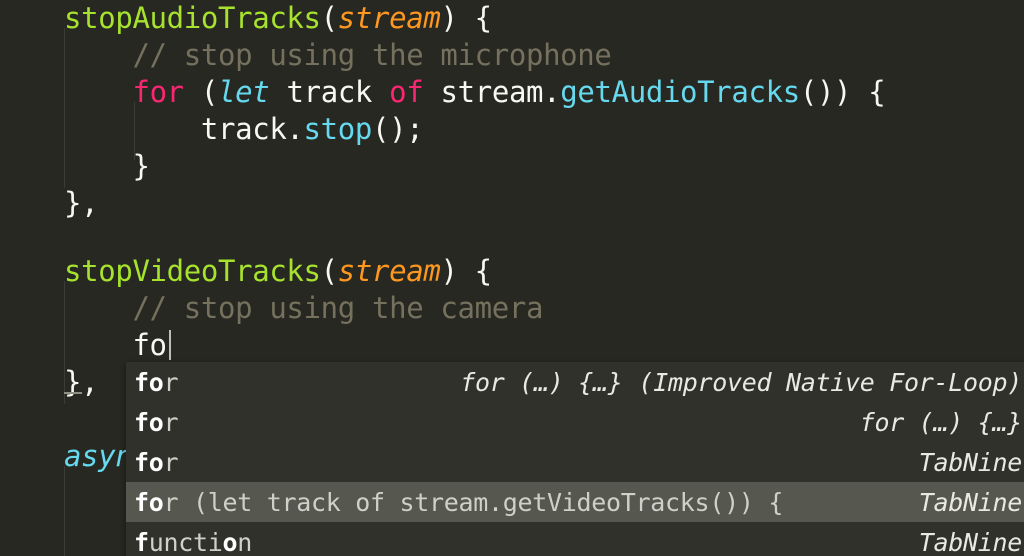  I want to click on autocomplete-item: for for (…) {…} (Improved Native For-Loop), so click(575, 382).